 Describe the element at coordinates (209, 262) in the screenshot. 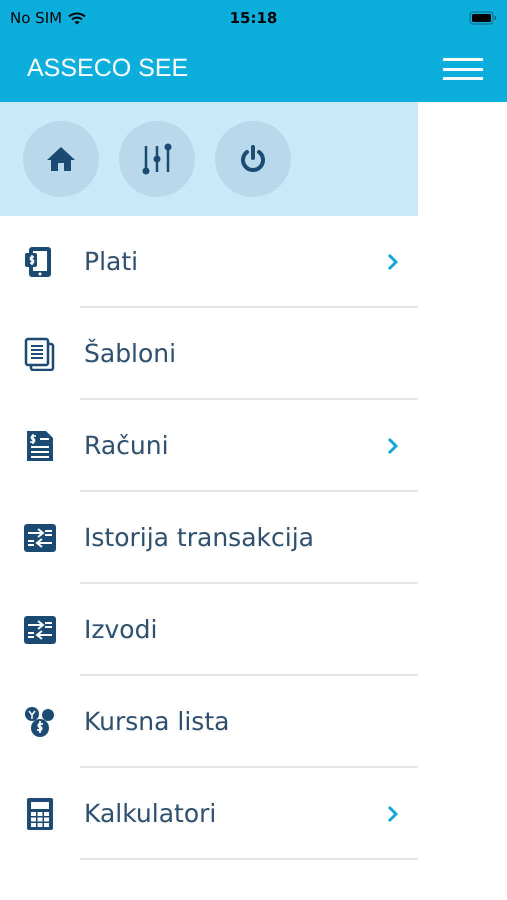

I see `menu-item: Plati` at that location.